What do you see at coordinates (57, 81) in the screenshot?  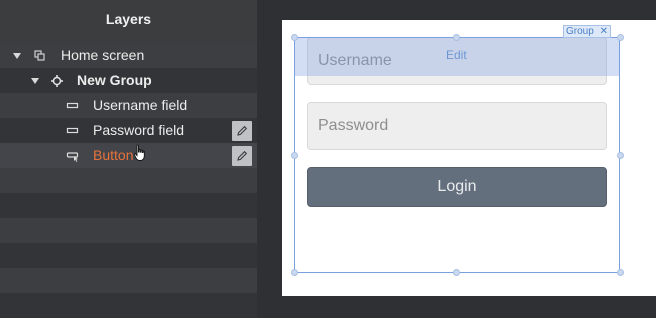 I see `group-icon` at bounding box center [57, 81].